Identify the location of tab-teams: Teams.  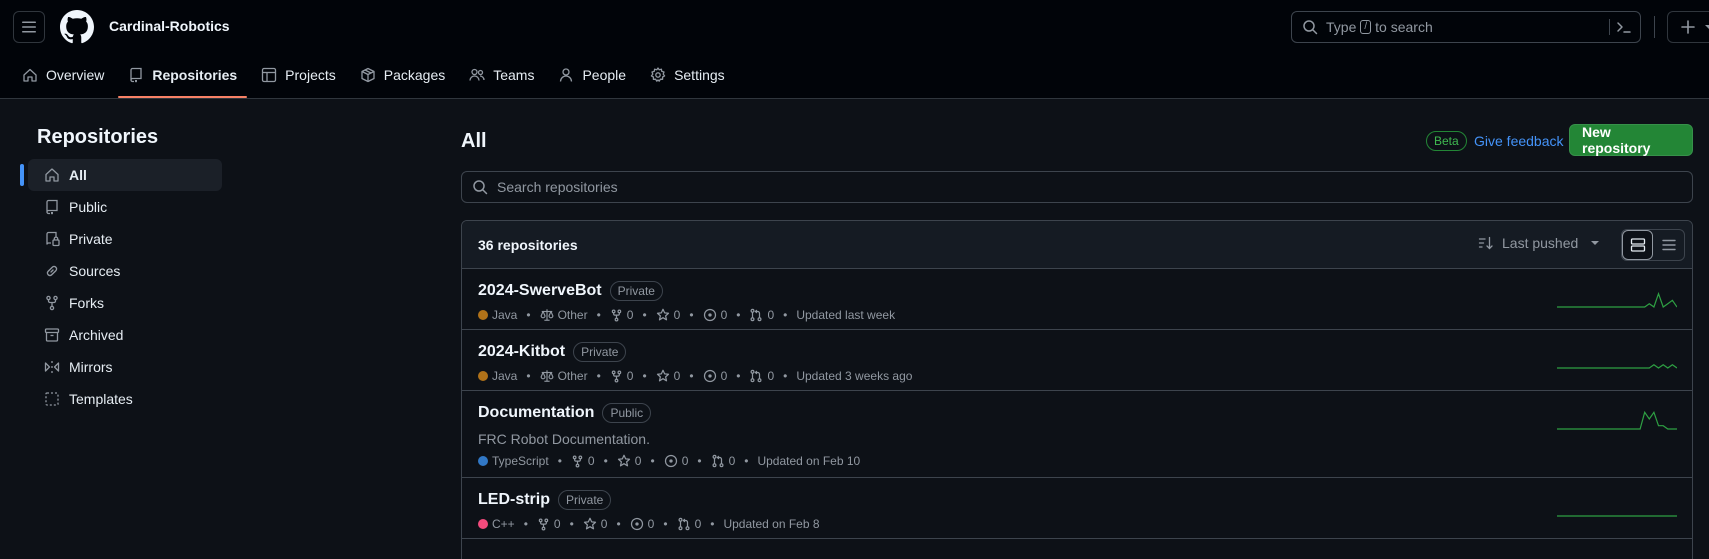
(501, 75).